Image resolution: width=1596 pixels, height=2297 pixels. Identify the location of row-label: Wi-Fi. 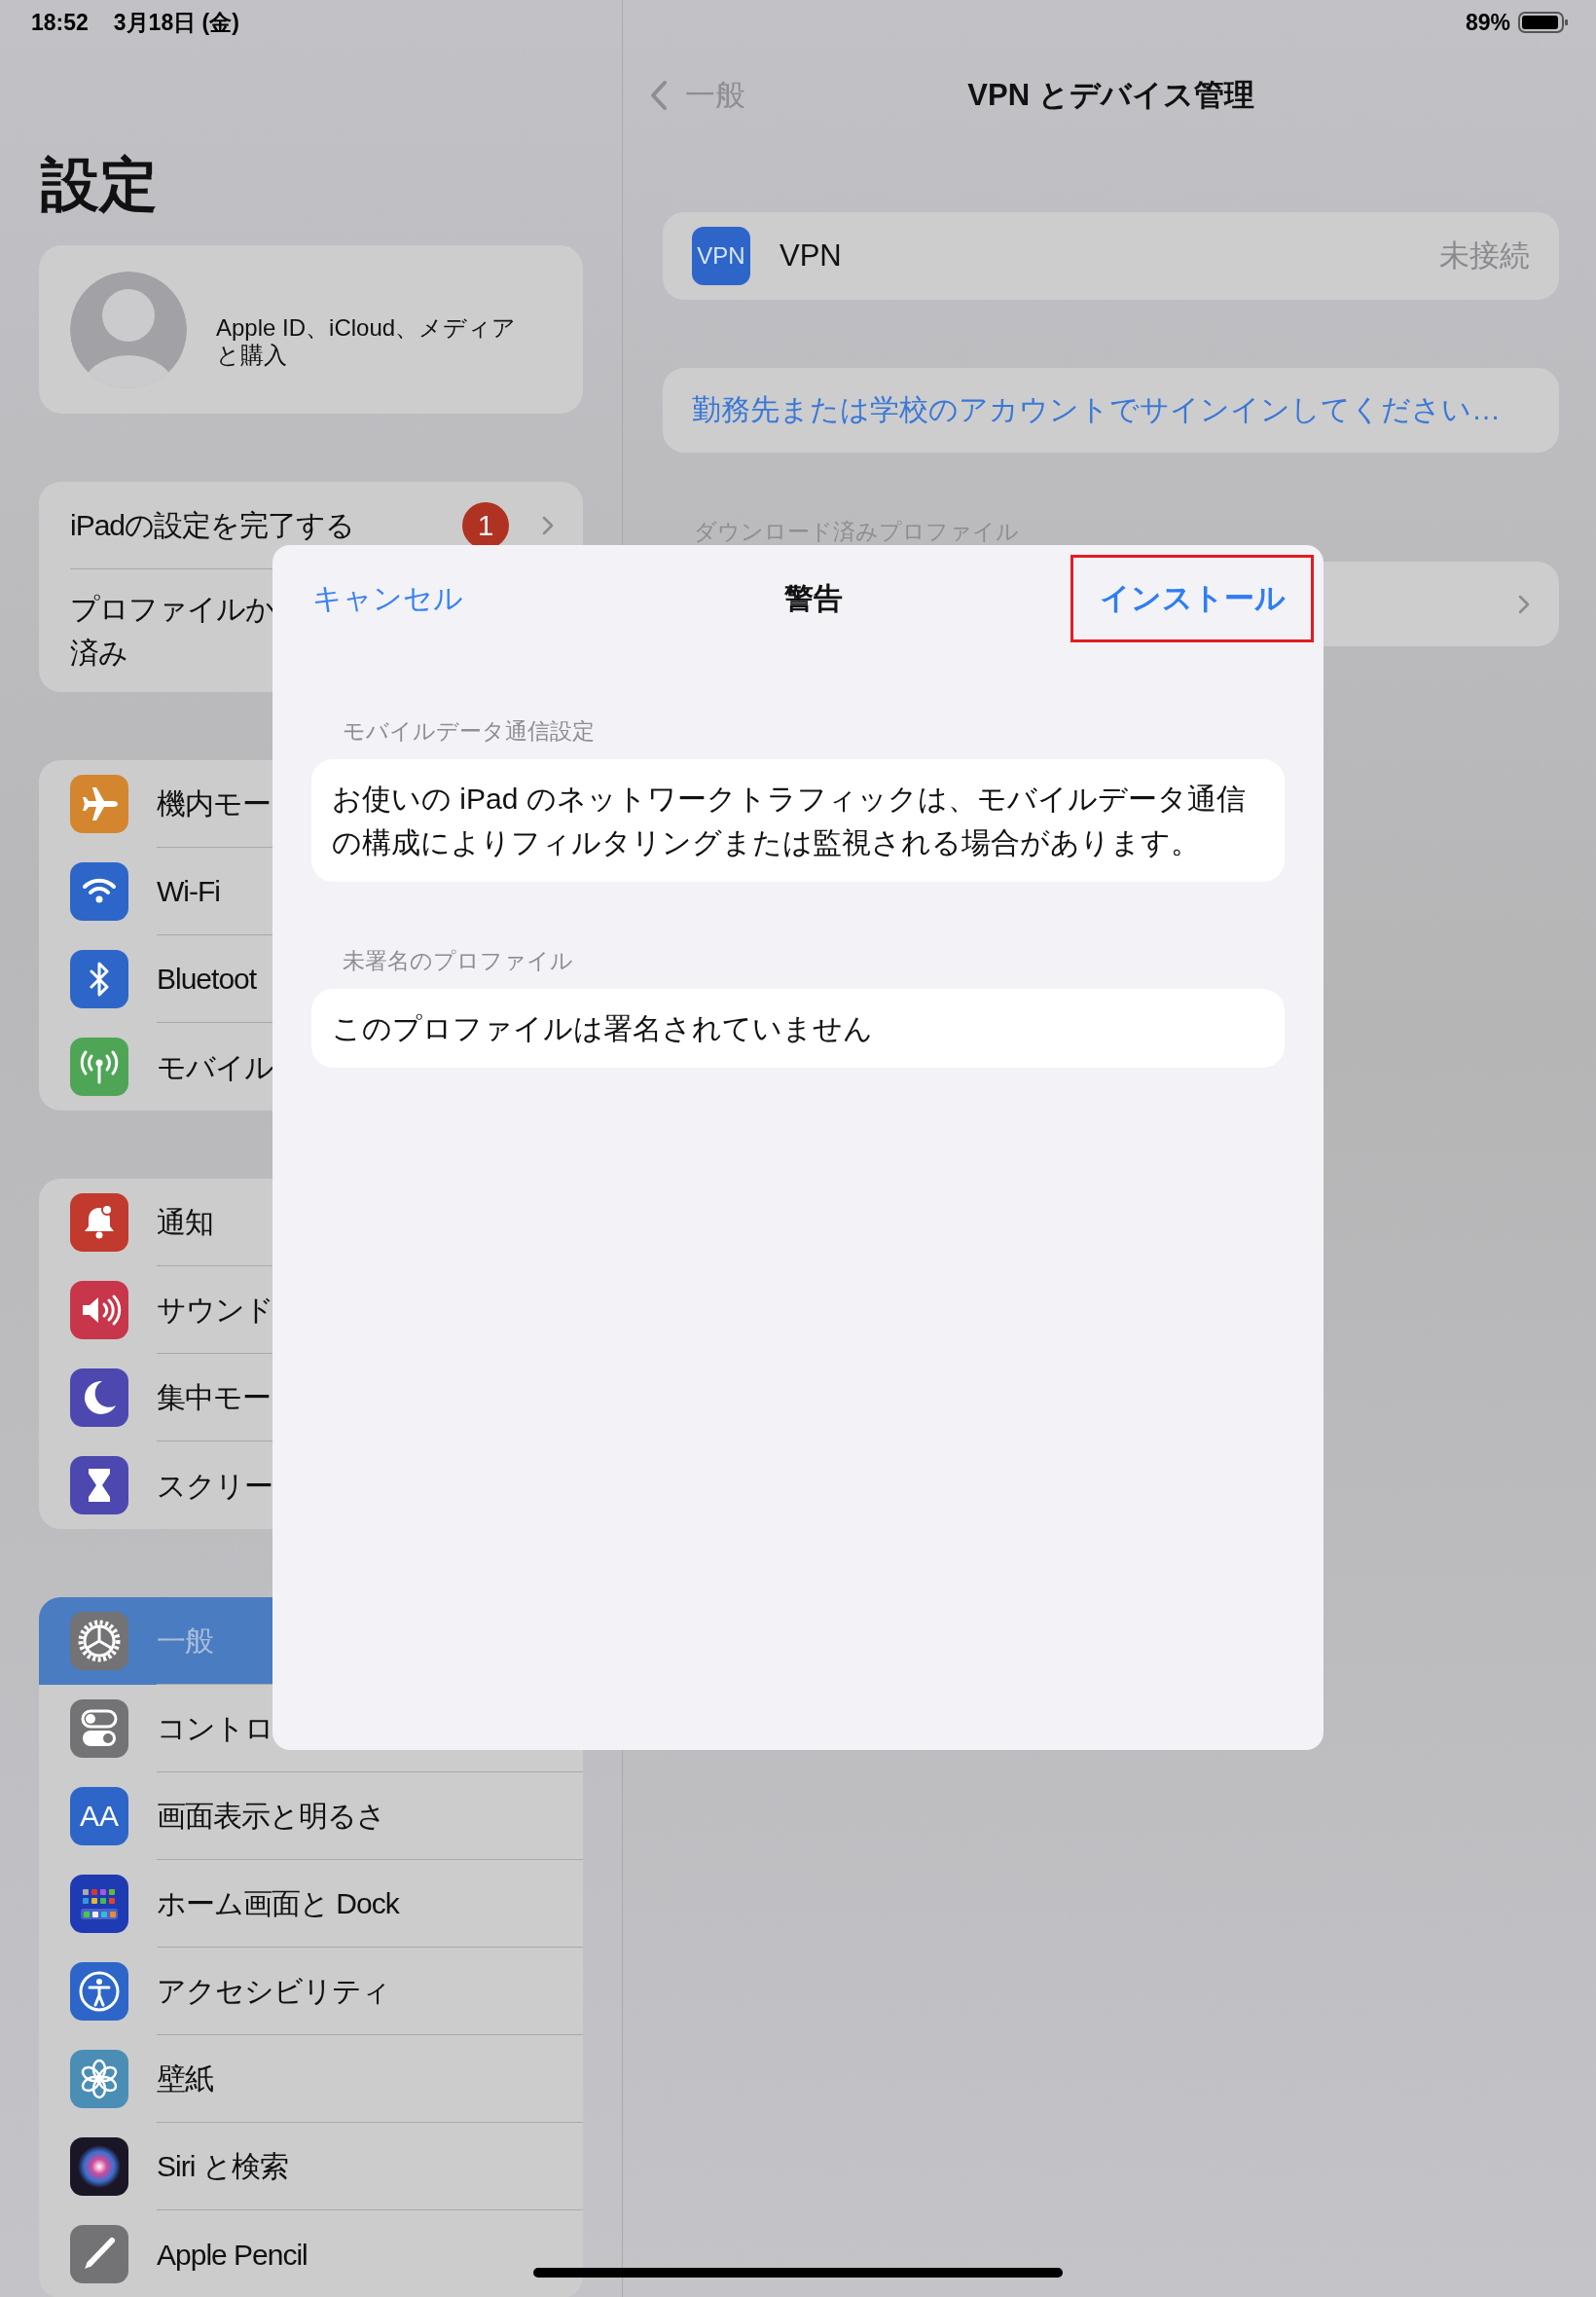
(188, 891).